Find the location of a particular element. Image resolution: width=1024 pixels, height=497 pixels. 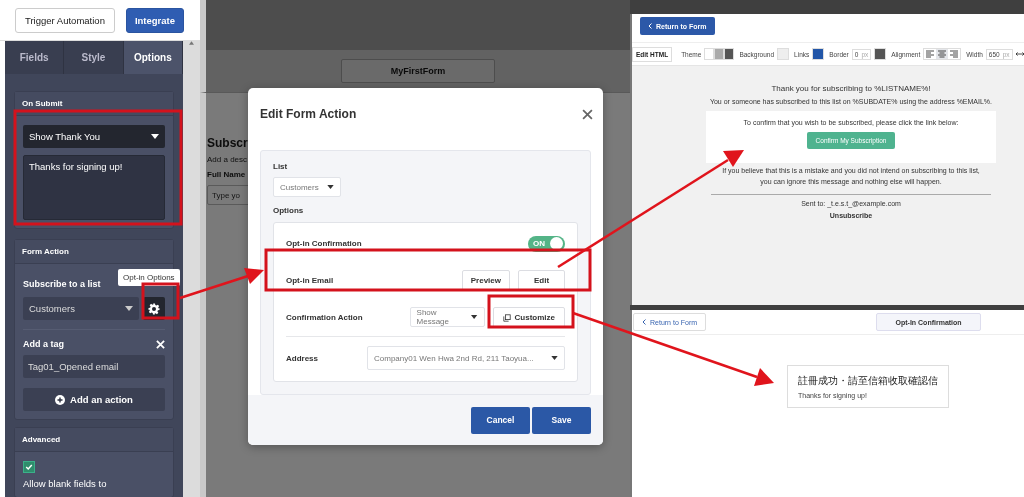

resize-icon is located at coordinates (1019, 54).